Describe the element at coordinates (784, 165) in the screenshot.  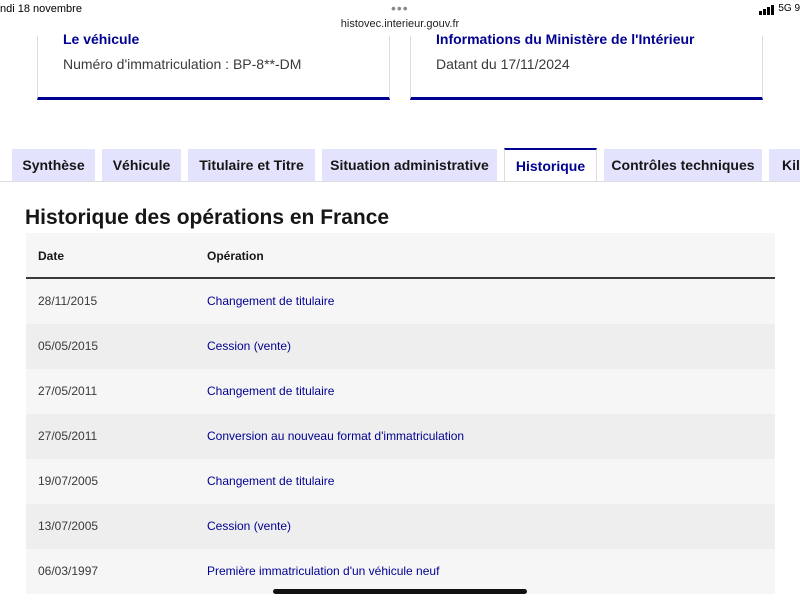
I see `tab-kilometrage: Kilo` at that location.